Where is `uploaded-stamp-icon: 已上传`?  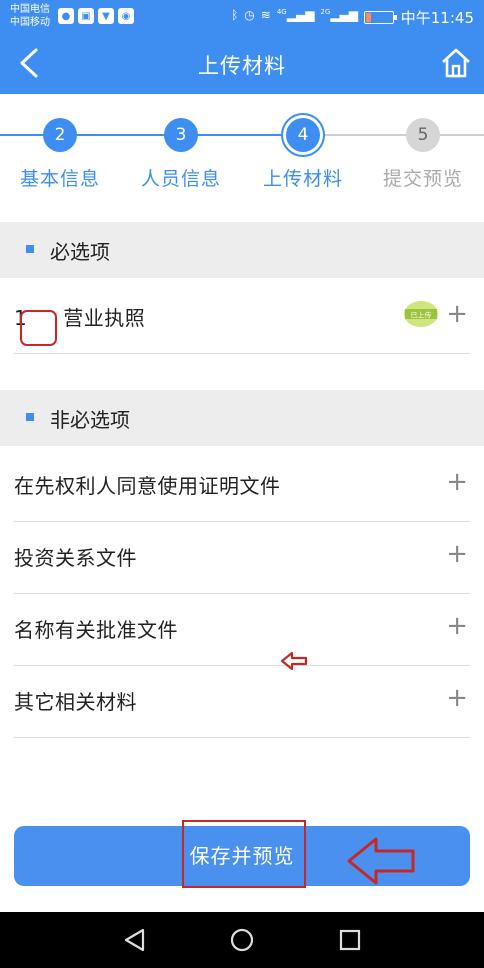 uploaded-stamp-icon: 已上传 is located at coordinates (421, 314).